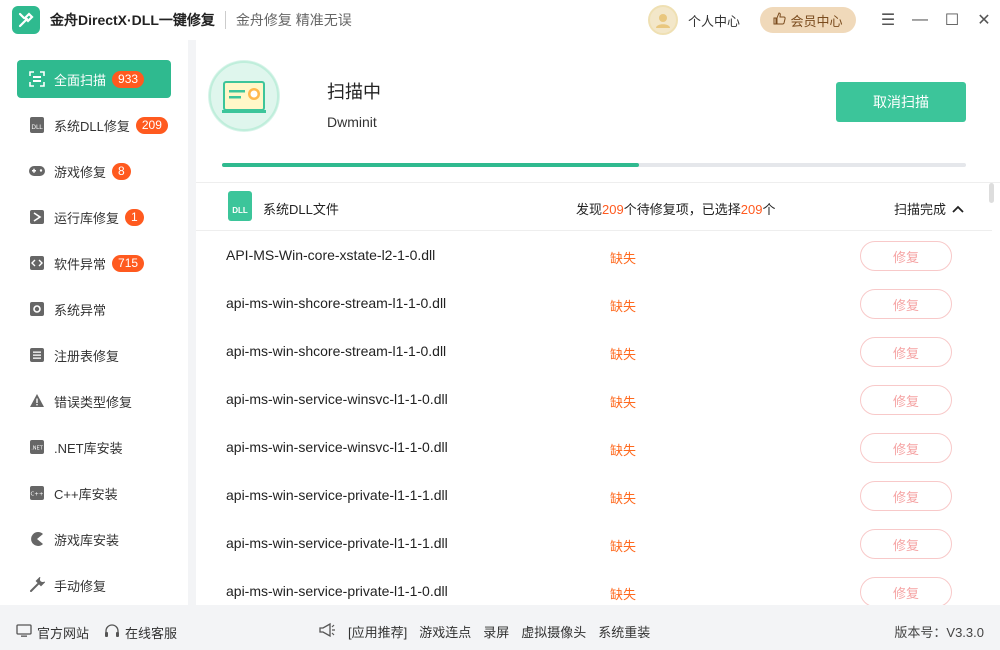 Image resolution: width=1000 pixels, height=650 pixels. Describe the element at coordinates (984, 20) in the screenshot. I see `close-icon: ✕` at that location.